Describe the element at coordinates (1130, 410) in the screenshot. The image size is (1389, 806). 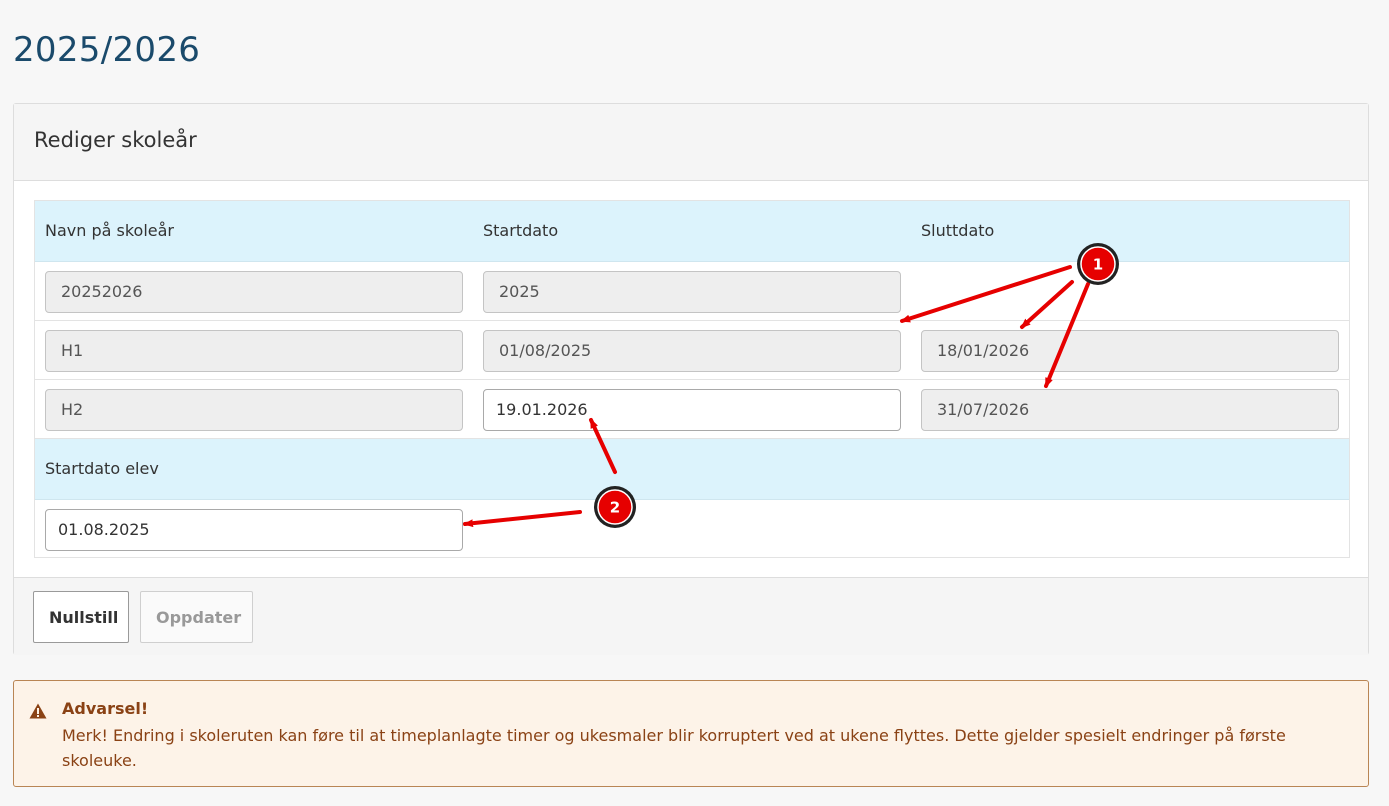
I see `h2-end-field: 31/07/2026` at that location.